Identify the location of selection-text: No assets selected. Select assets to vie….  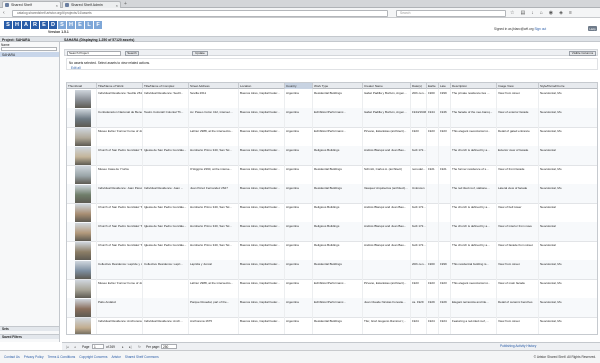
(109, 63).